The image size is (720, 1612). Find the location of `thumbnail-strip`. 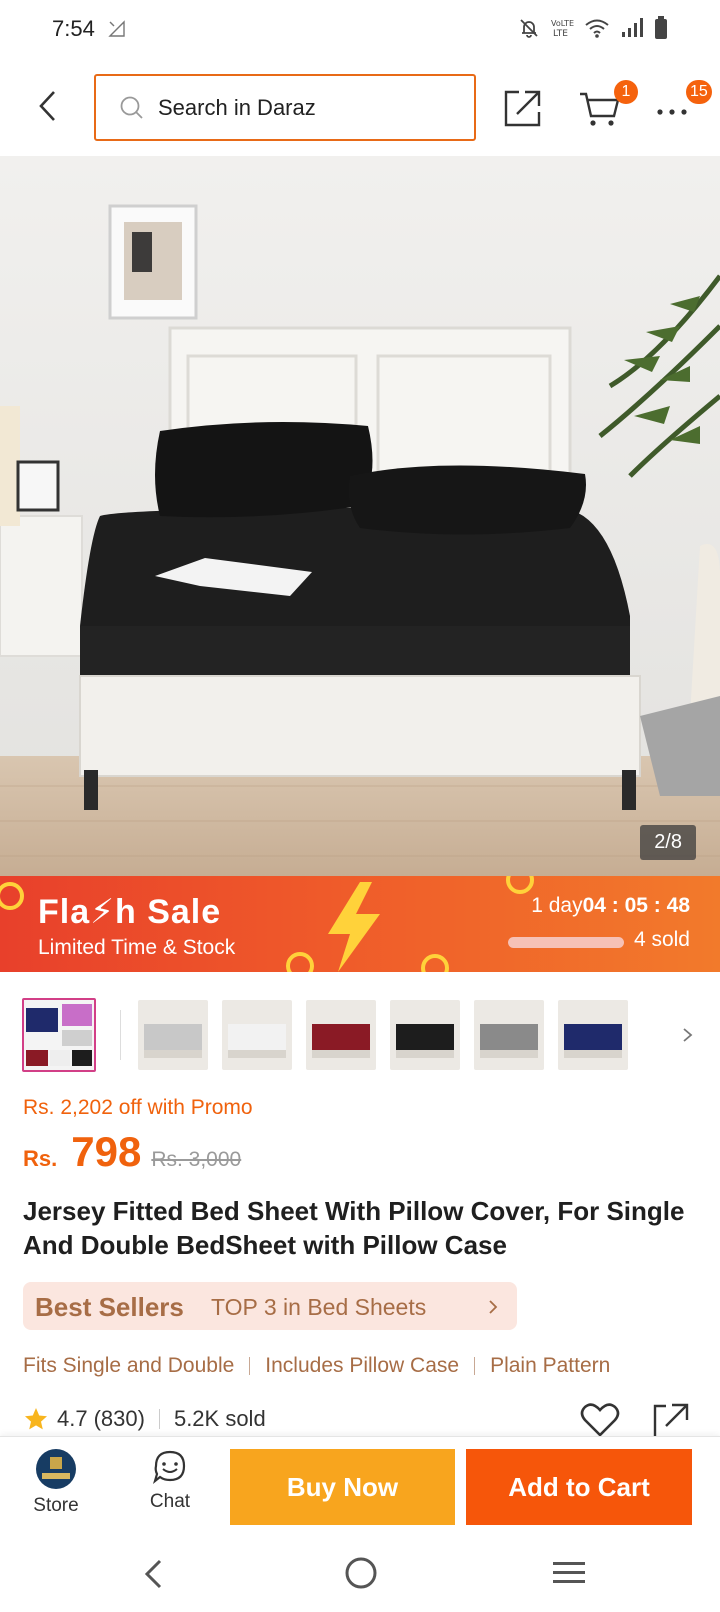

thumbnail-strip is located at coordinates (367, 1036).